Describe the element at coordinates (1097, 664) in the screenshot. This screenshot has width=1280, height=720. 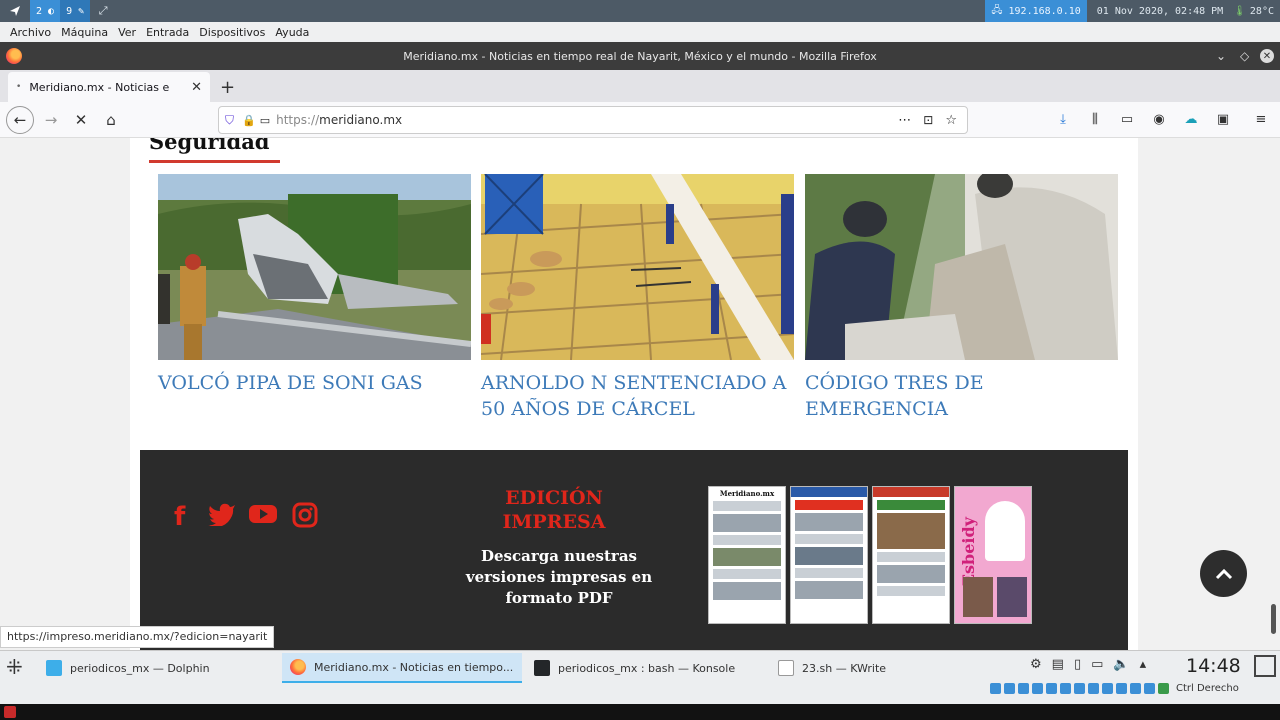
I see `tray-display-icon: ▭` at that location.